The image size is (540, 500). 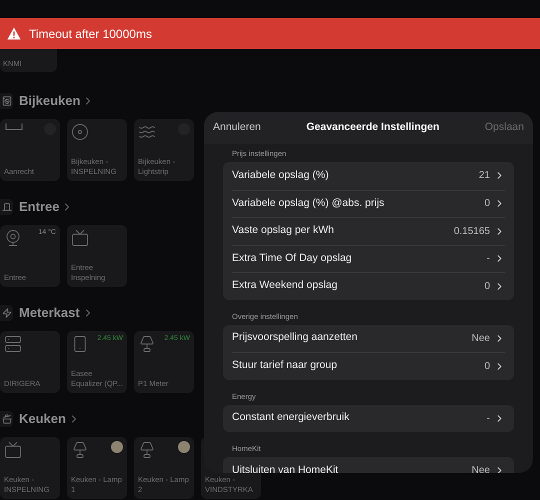 What do you see at coordinates (308, 203) in the screenshot?
I see `setting-label: Variabele opslag (%) @abs. prijs` at bounding box center [308, 203].